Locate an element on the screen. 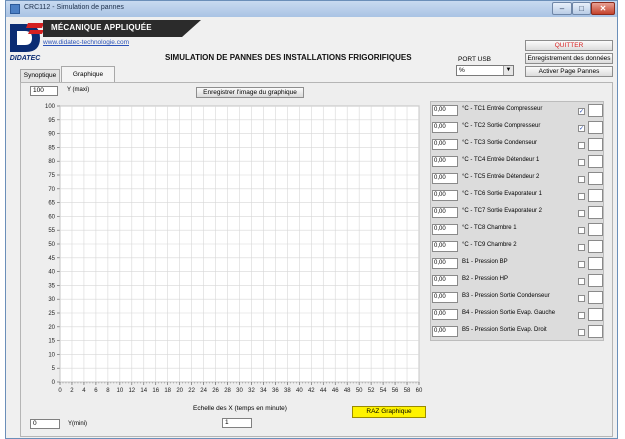 Image resolution: width=625 pixels, height=439 pixels. sensor-row: 0,00 °C - TC4 Entrée Détendeur 1 is located at coordinates (518, 161).